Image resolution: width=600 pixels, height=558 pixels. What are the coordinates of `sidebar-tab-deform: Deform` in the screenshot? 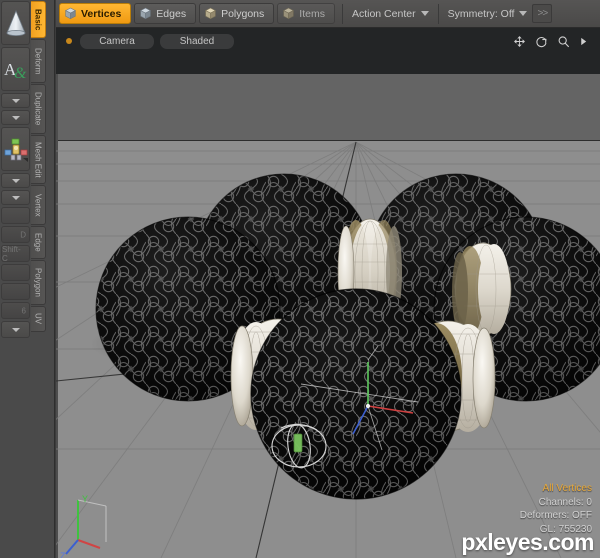 It's located at (38, 61).